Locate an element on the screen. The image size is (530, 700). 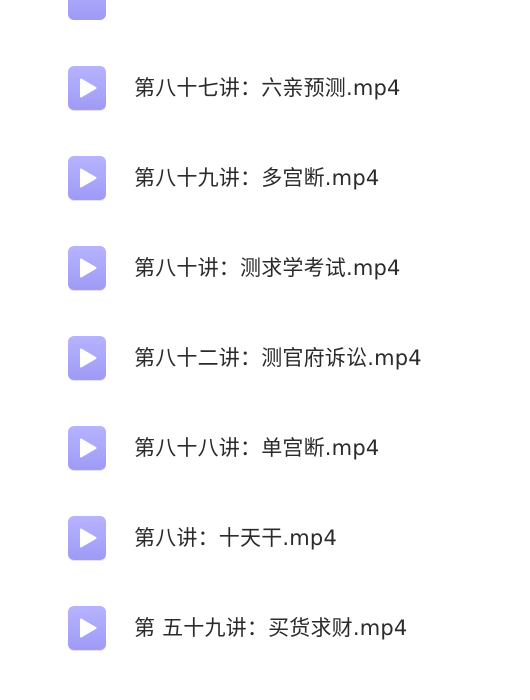
file-row: 第八十讲：测求学考试.mp4 is located at coordinates (265, 268).